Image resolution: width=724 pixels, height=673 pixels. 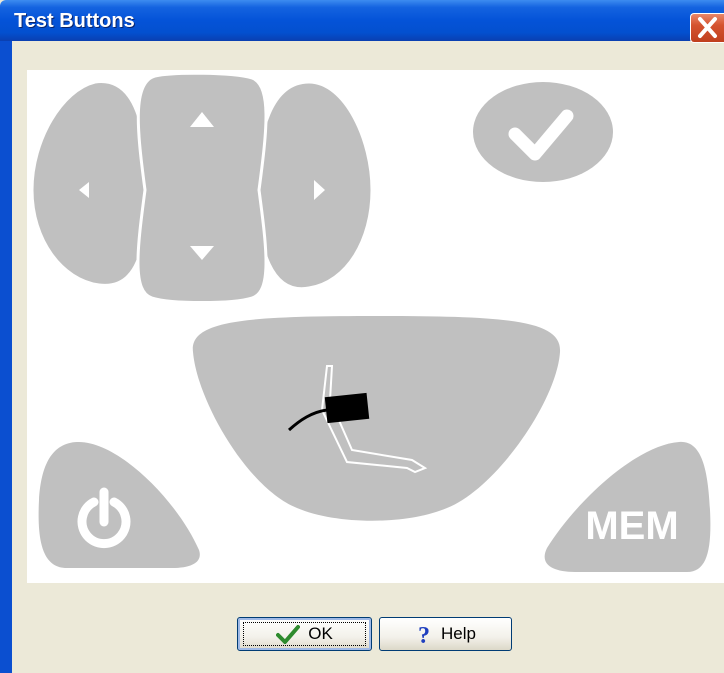 I want to click on mem-button: MEM, so click(x=627, y=506).